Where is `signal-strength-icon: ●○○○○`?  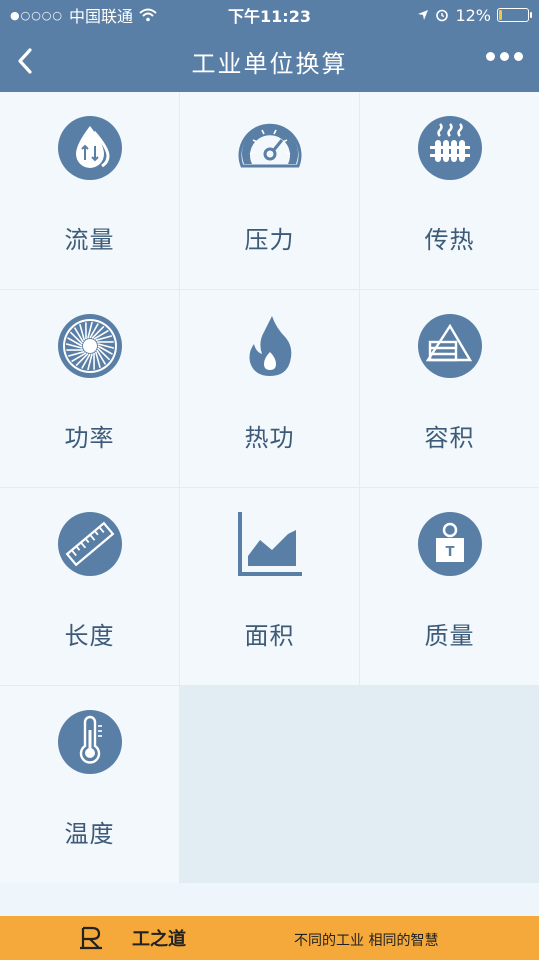 signal-strength-icon: ●○○○○ is located at coordinates (36, 15).